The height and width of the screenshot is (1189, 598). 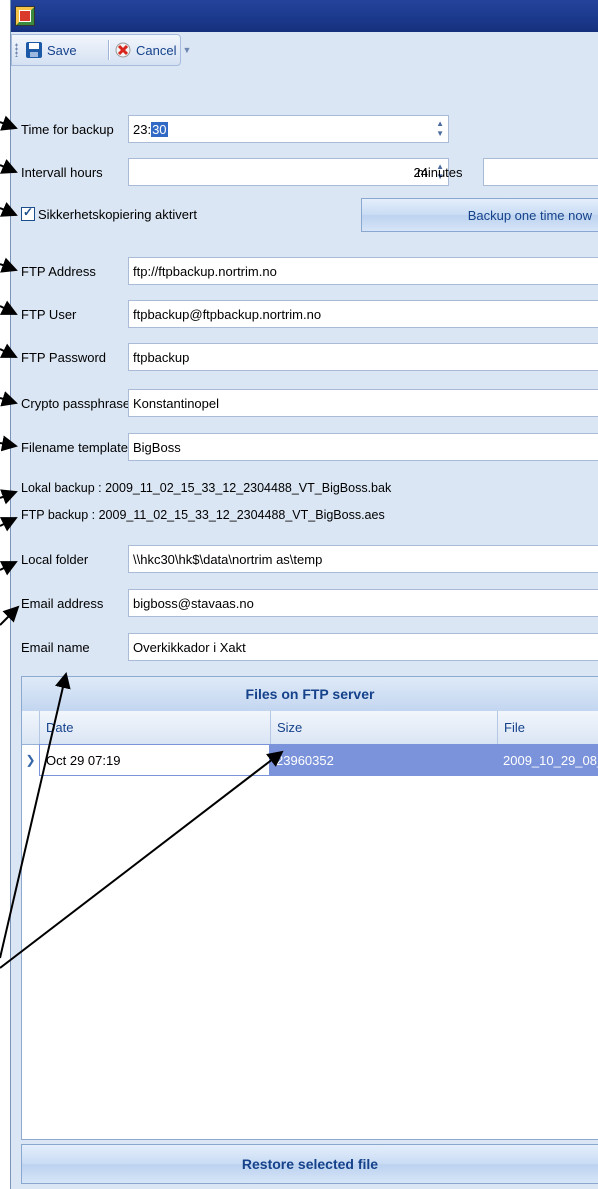 What do you see at coordinates (62, 50) in the screenshot?
I see `save-label: Save` at bounding box center [62, 50].